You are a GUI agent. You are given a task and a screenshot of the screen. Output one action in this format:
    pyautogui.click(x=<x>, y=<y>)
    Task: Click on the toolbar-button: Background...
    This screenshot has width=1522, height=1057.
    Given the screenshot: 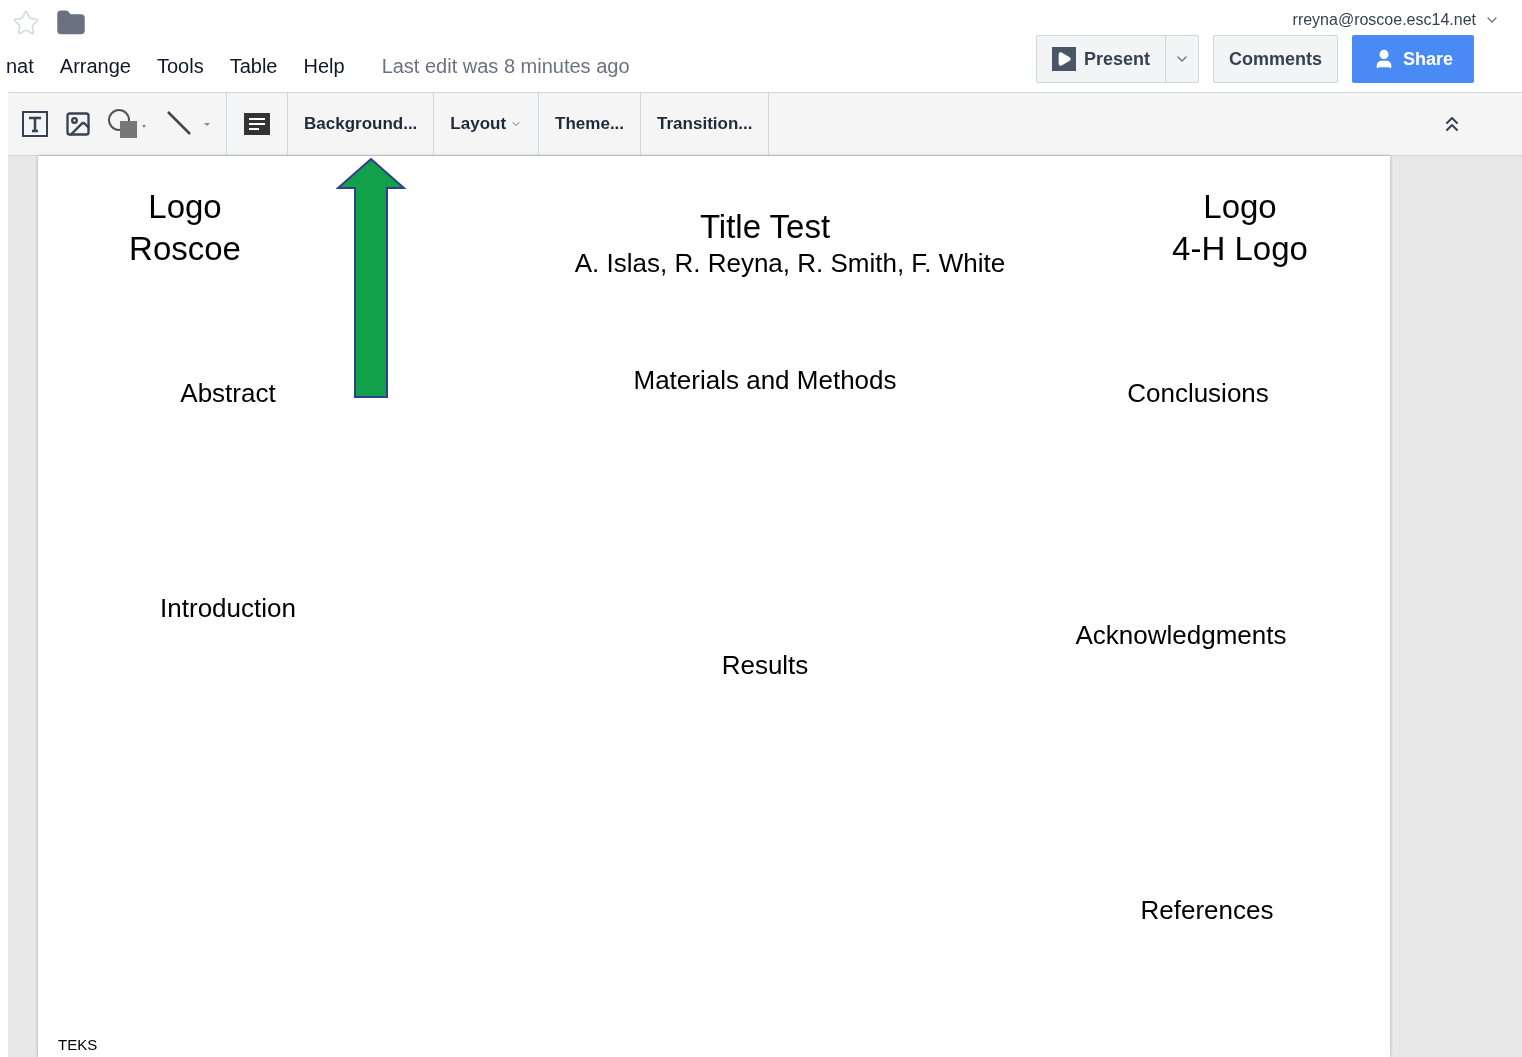 What is the action you would take?
    pyautogui.click(x=361, y=124)
    